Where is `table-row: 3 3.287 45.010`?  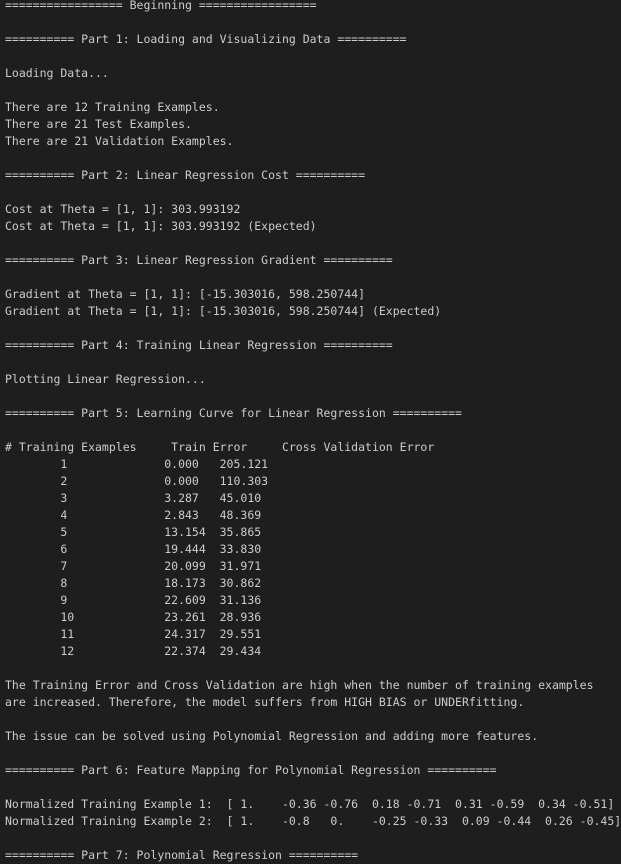 table-row: 3 3.287 45.010 is located at coordinates (133, 498).